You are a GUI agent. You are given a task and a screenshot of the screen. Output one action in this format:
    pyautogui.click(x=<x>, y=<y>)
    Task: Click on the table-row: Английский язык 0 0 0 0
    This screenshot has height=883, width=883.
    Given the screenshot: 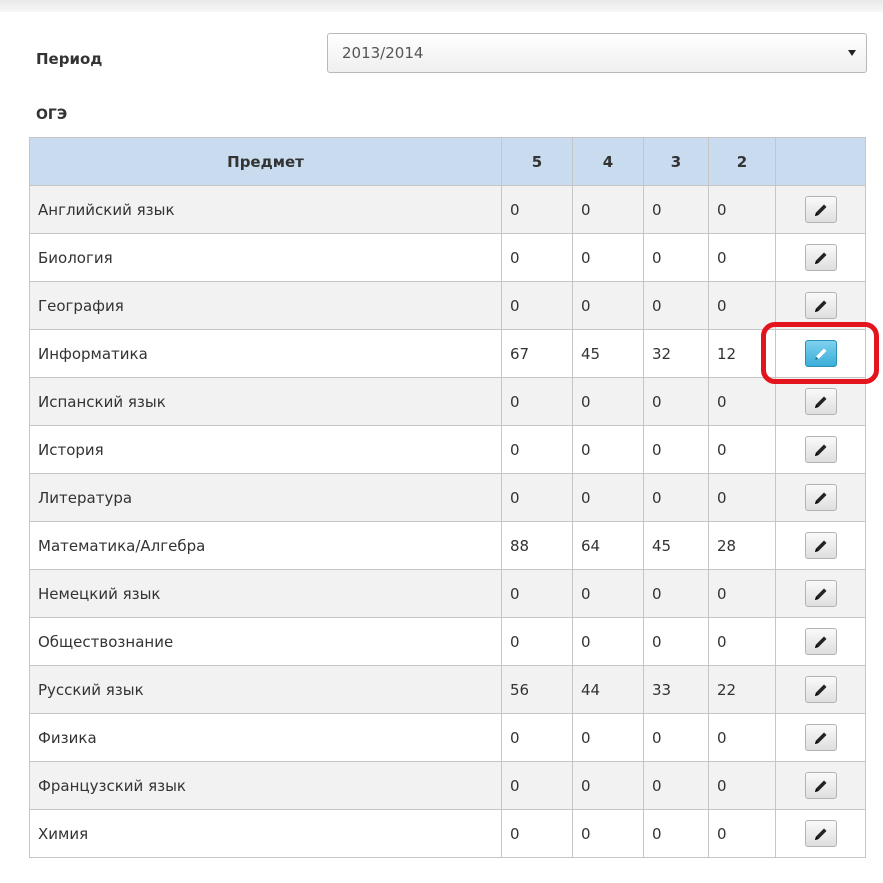 What is the action you would take?
    pyautogui.click(x=447, y=209)
    